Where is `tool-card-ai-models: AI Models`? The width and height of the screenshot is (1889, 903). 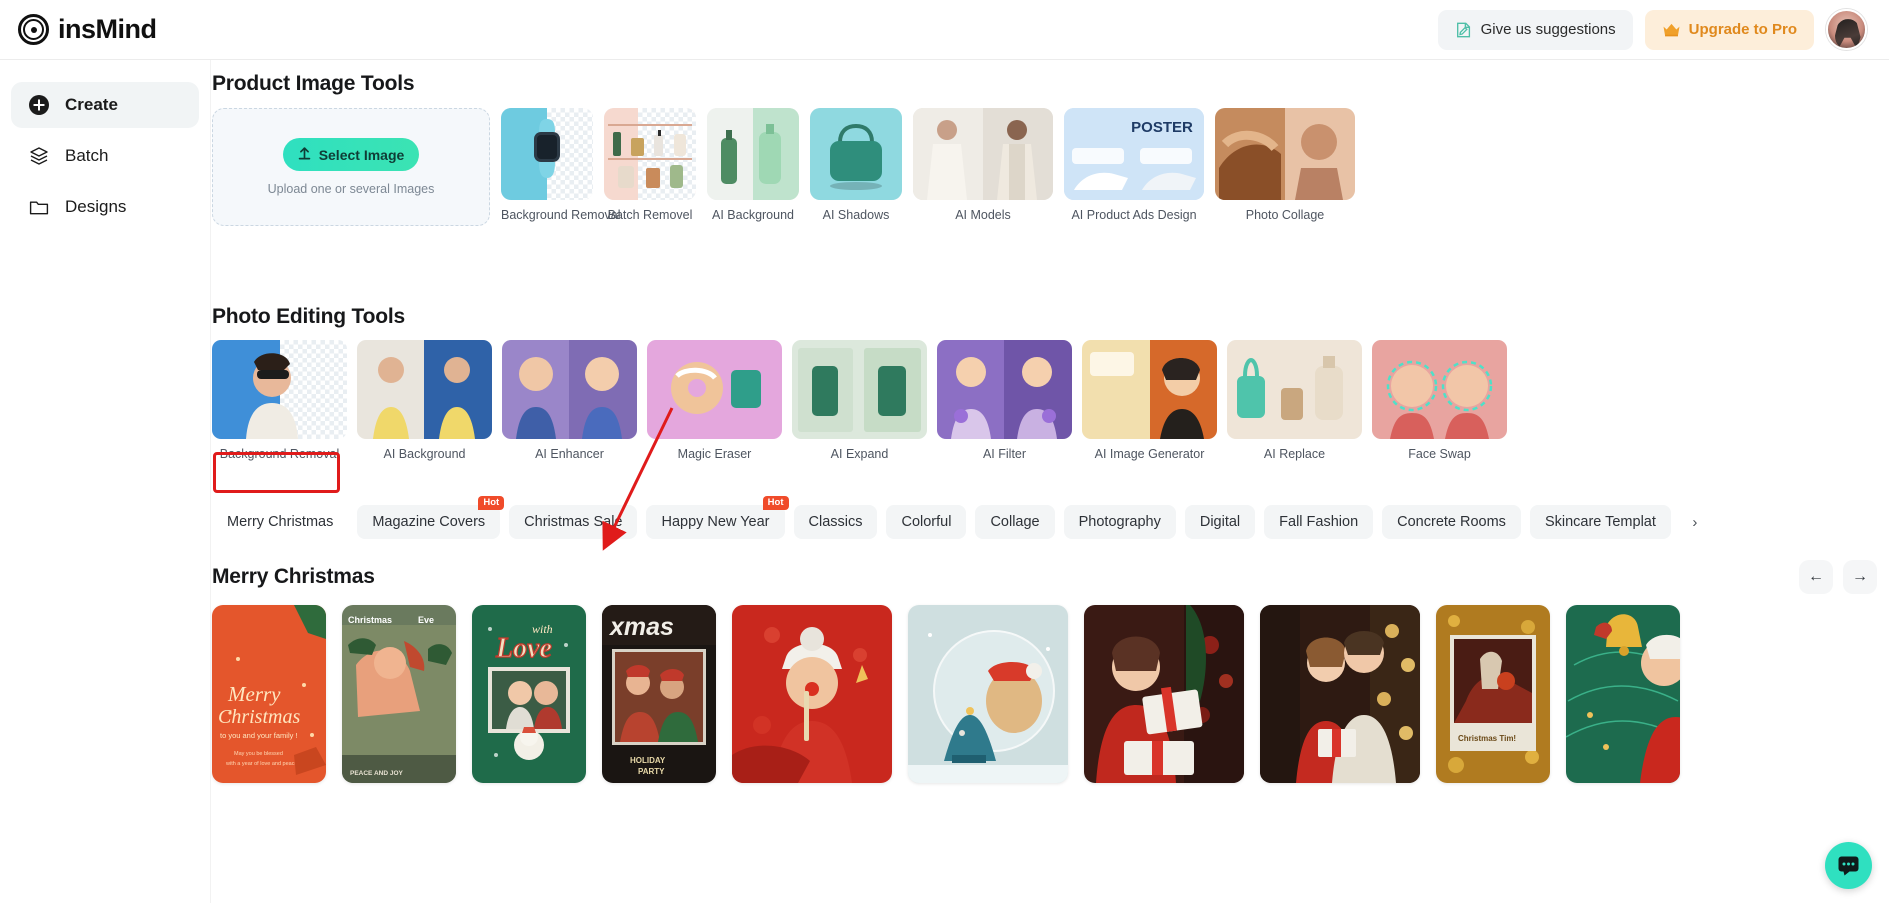 tool-card-ai-models: AI Models is located at coordinates (983, 165).